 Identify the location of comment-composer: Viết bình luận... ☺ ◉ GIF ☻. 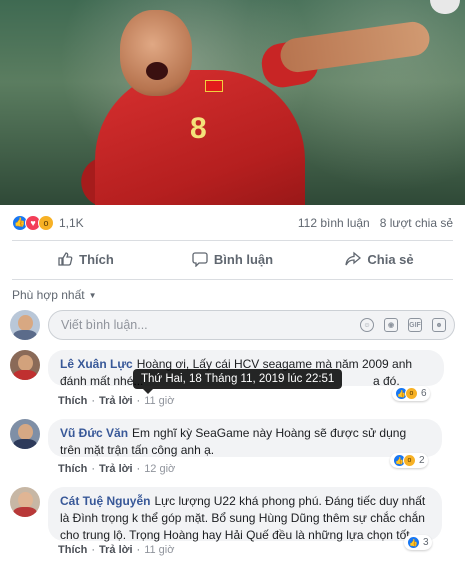
(232, 325).